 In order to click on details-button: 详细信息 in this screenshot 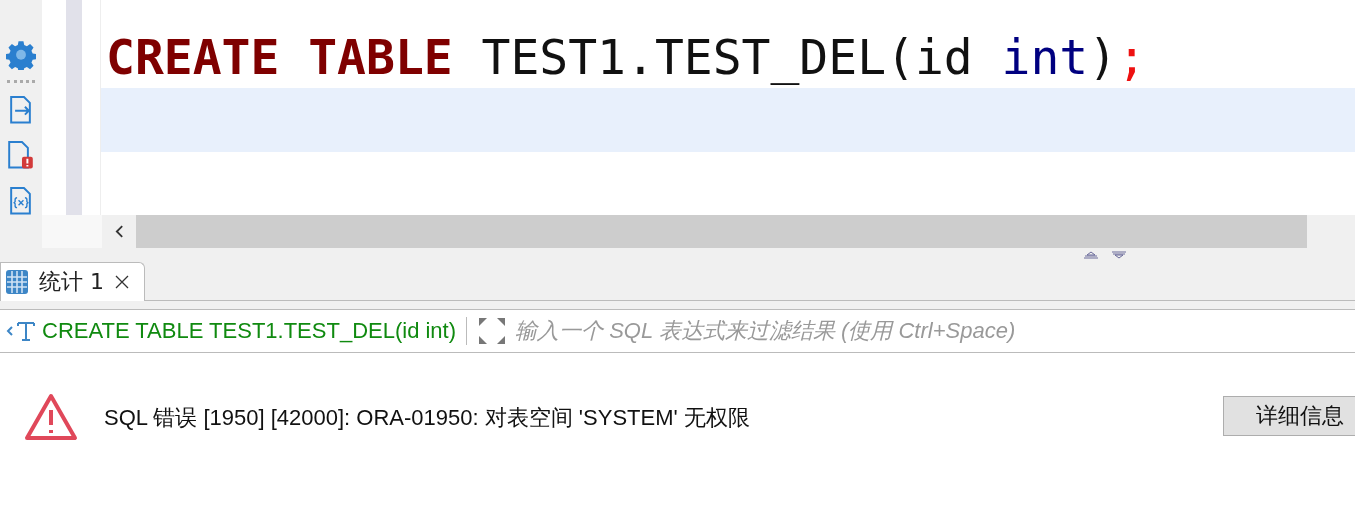, I will do `click(1289, 416)`.